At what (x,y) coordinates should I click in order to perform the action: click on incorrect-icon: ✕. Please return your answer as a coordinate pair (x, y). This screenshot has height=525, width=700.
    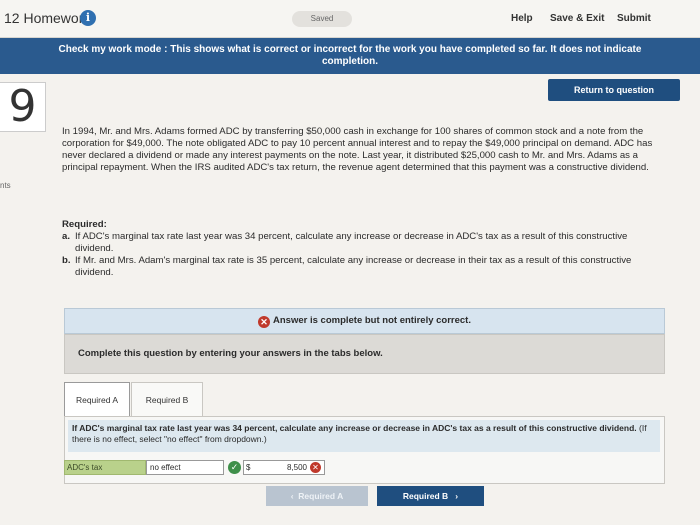
    Looking at the image, I should click on (264, 322).